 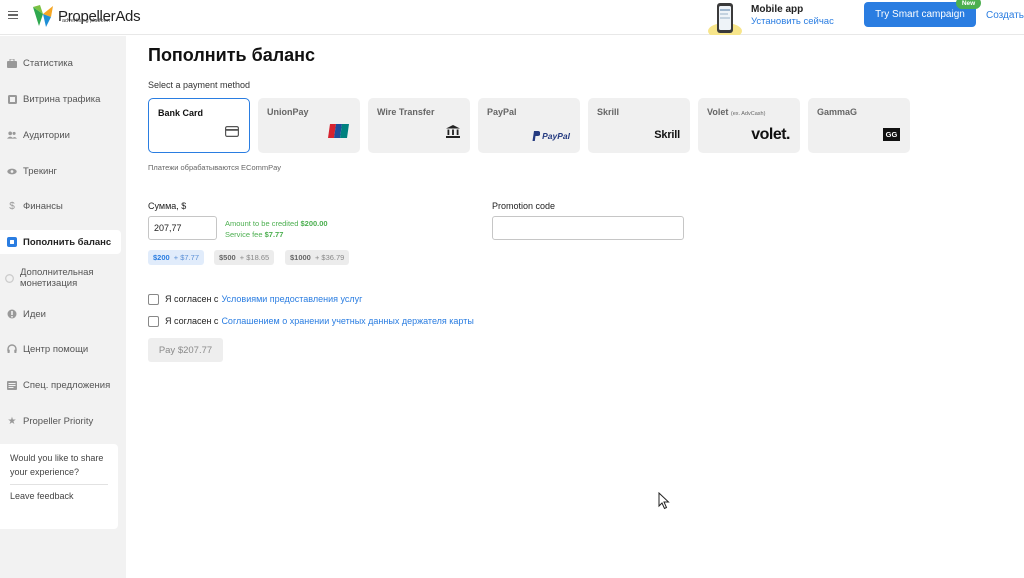 What do you see at coordinates (12, 385) in the screenshot?
I see `offers-icon` at bounding box center [12, 385].